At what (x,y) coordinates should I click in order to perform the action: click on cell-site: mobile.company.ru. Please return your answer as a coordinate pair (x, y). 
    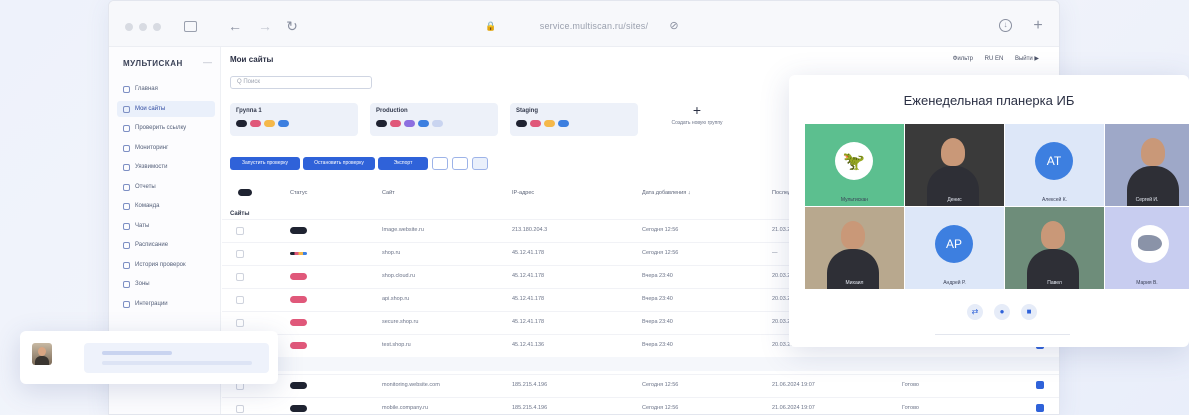
    Looking at the image, I should click on (405, 408).